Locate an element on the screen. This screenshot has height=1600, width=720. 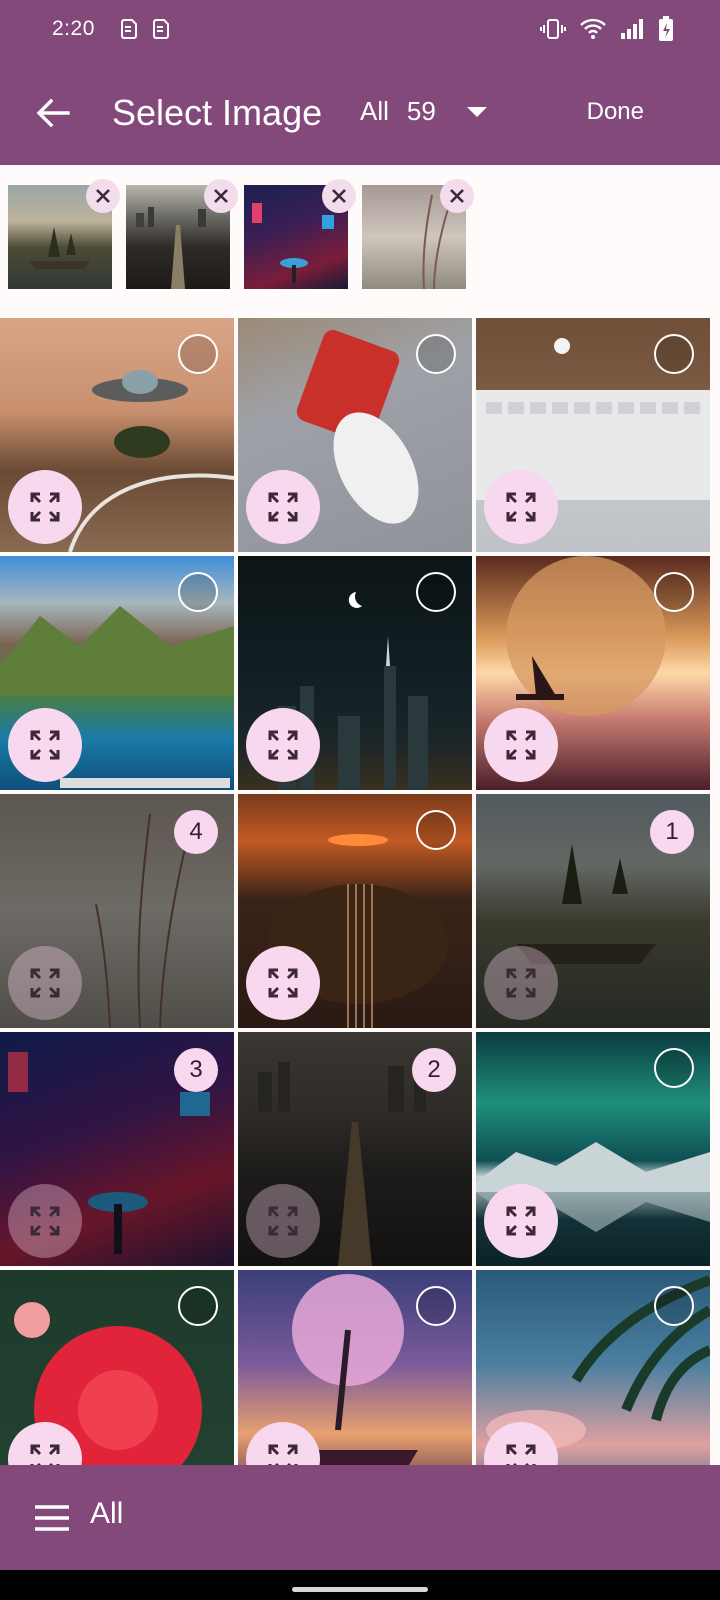
menu-icon is located at coordinates (52, 1518).